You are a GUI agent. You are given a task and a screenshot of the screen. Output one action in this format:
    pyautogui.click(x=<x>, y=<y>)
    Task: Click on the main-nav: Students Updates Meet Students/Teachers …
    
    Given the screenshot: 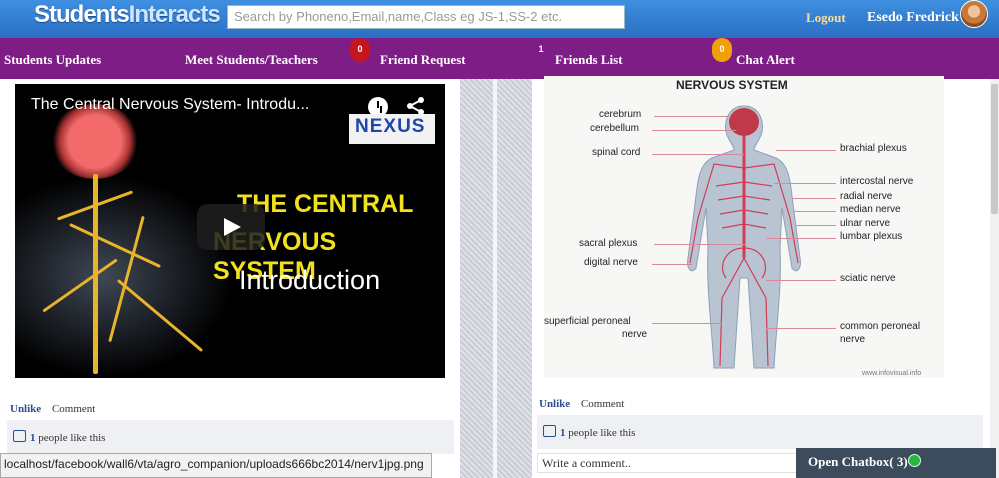 What is the action you would take?
    pyautogui.click(x=499, y=58)
    